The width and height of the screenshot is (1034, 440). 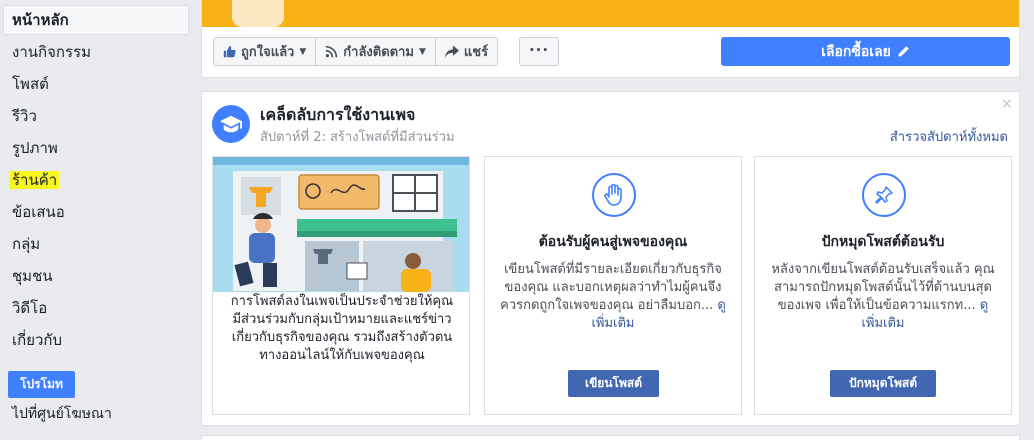 I want to click on page-actions-group: ถูกใจแล้ว ▼ กำลังติดตาม ▼ แชร์, so click(x=356, y=51).